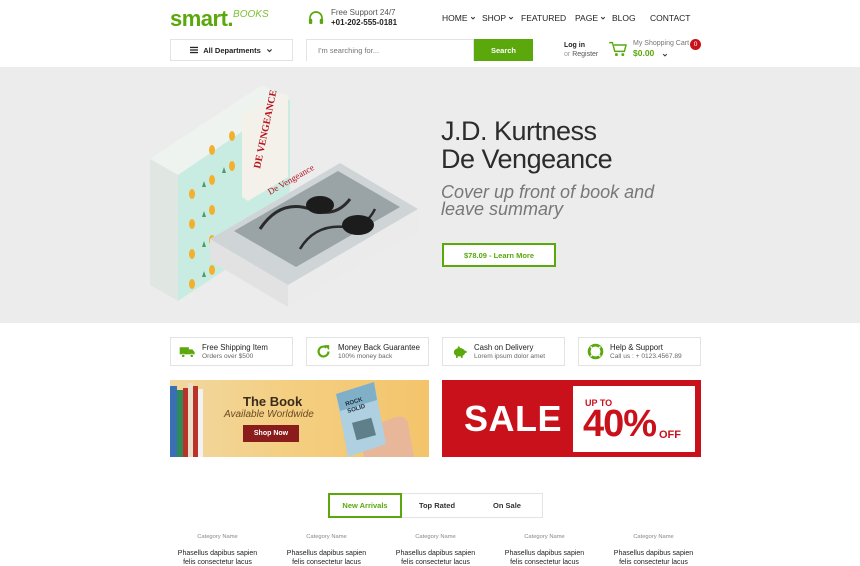 Image resolution: width=860 pixels, height=566 pixels. Describe the element at coordinates (646, 356) in the screenshot. I see `feature-subtitle: Call us : + 0123.4567.89` at that location.